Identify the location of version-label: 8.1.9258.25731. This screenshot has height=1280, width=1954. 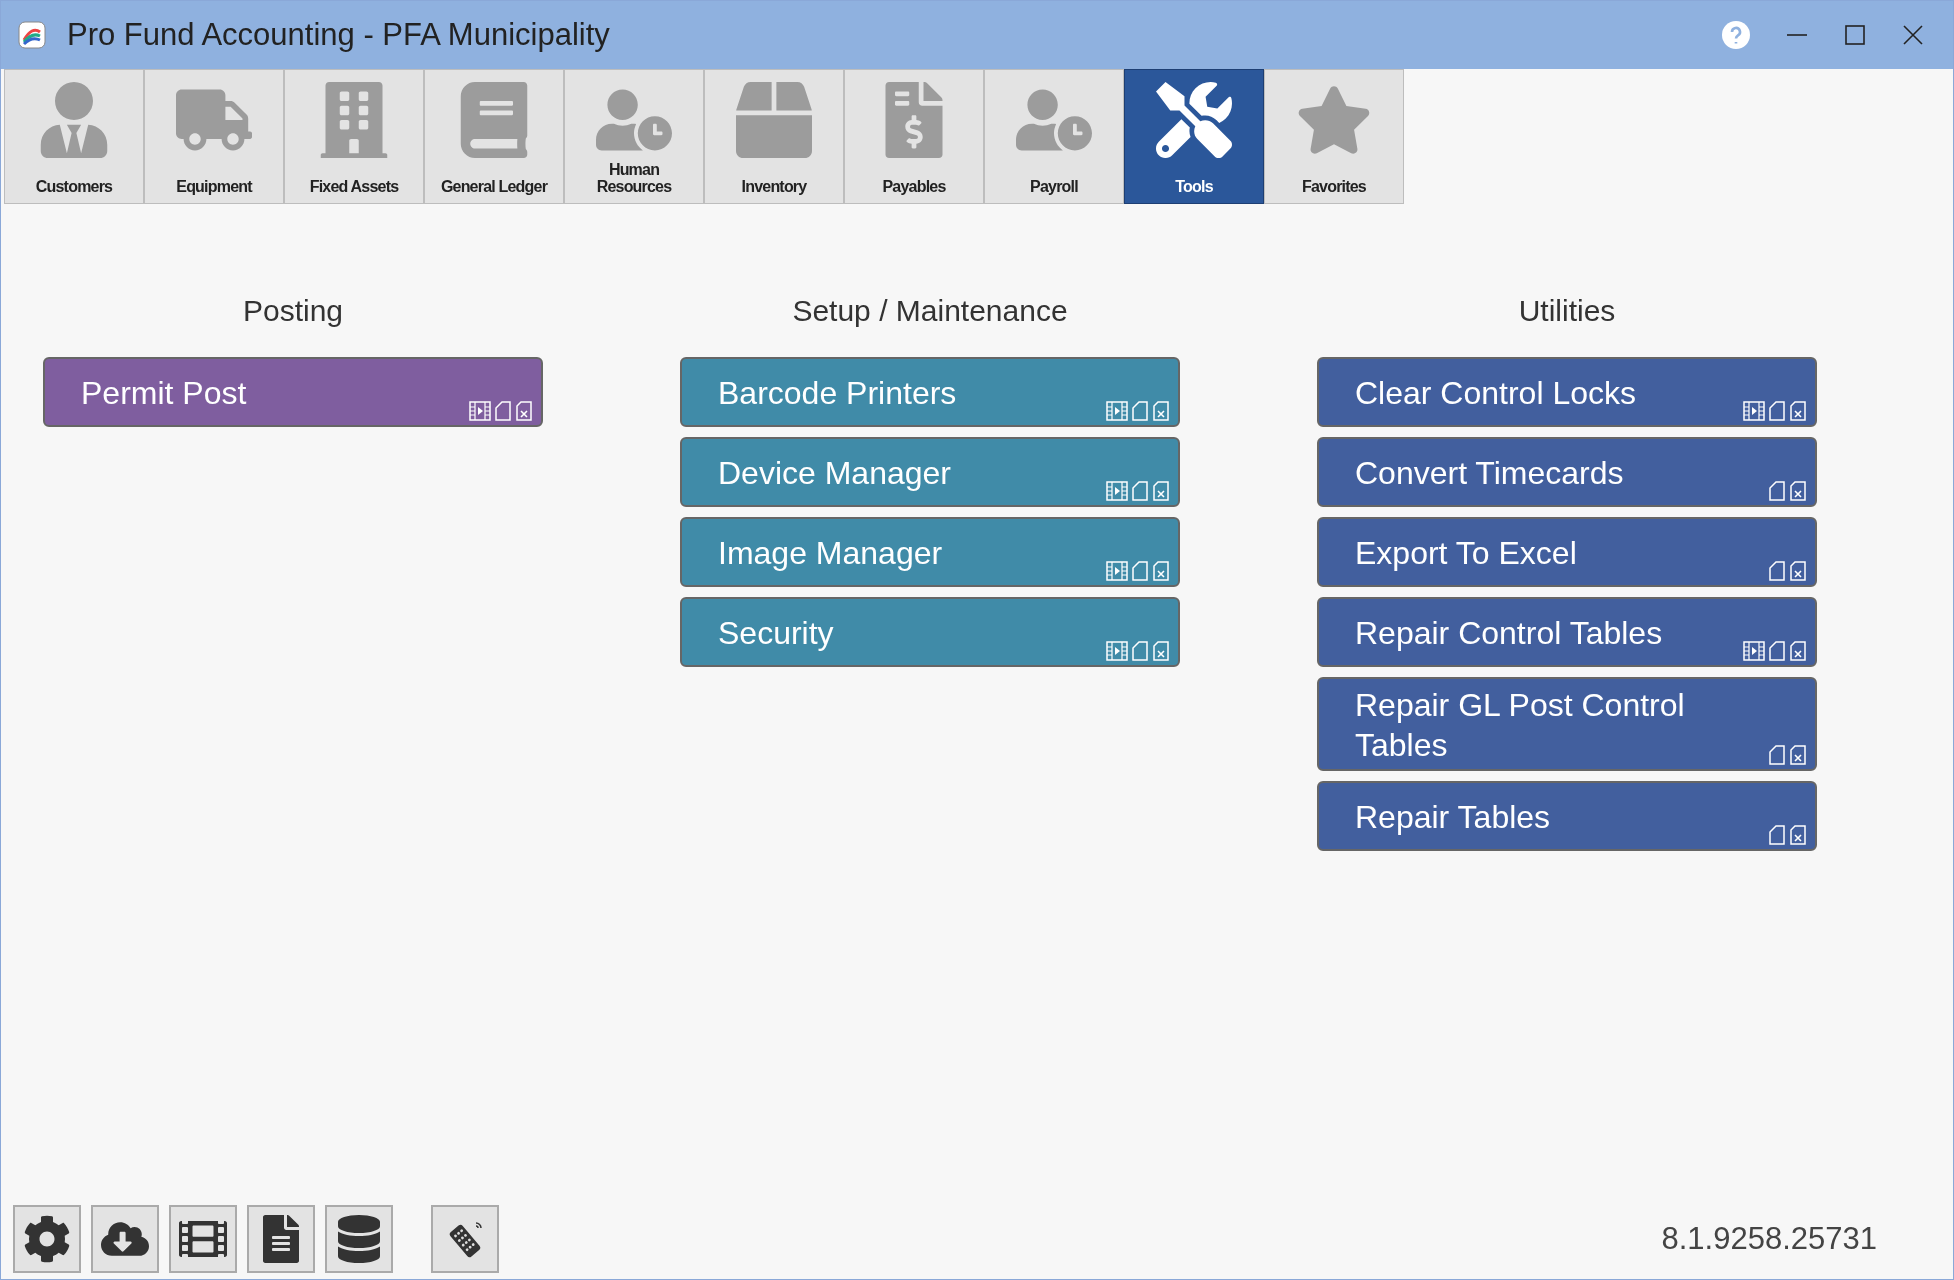
(1769, 1238).